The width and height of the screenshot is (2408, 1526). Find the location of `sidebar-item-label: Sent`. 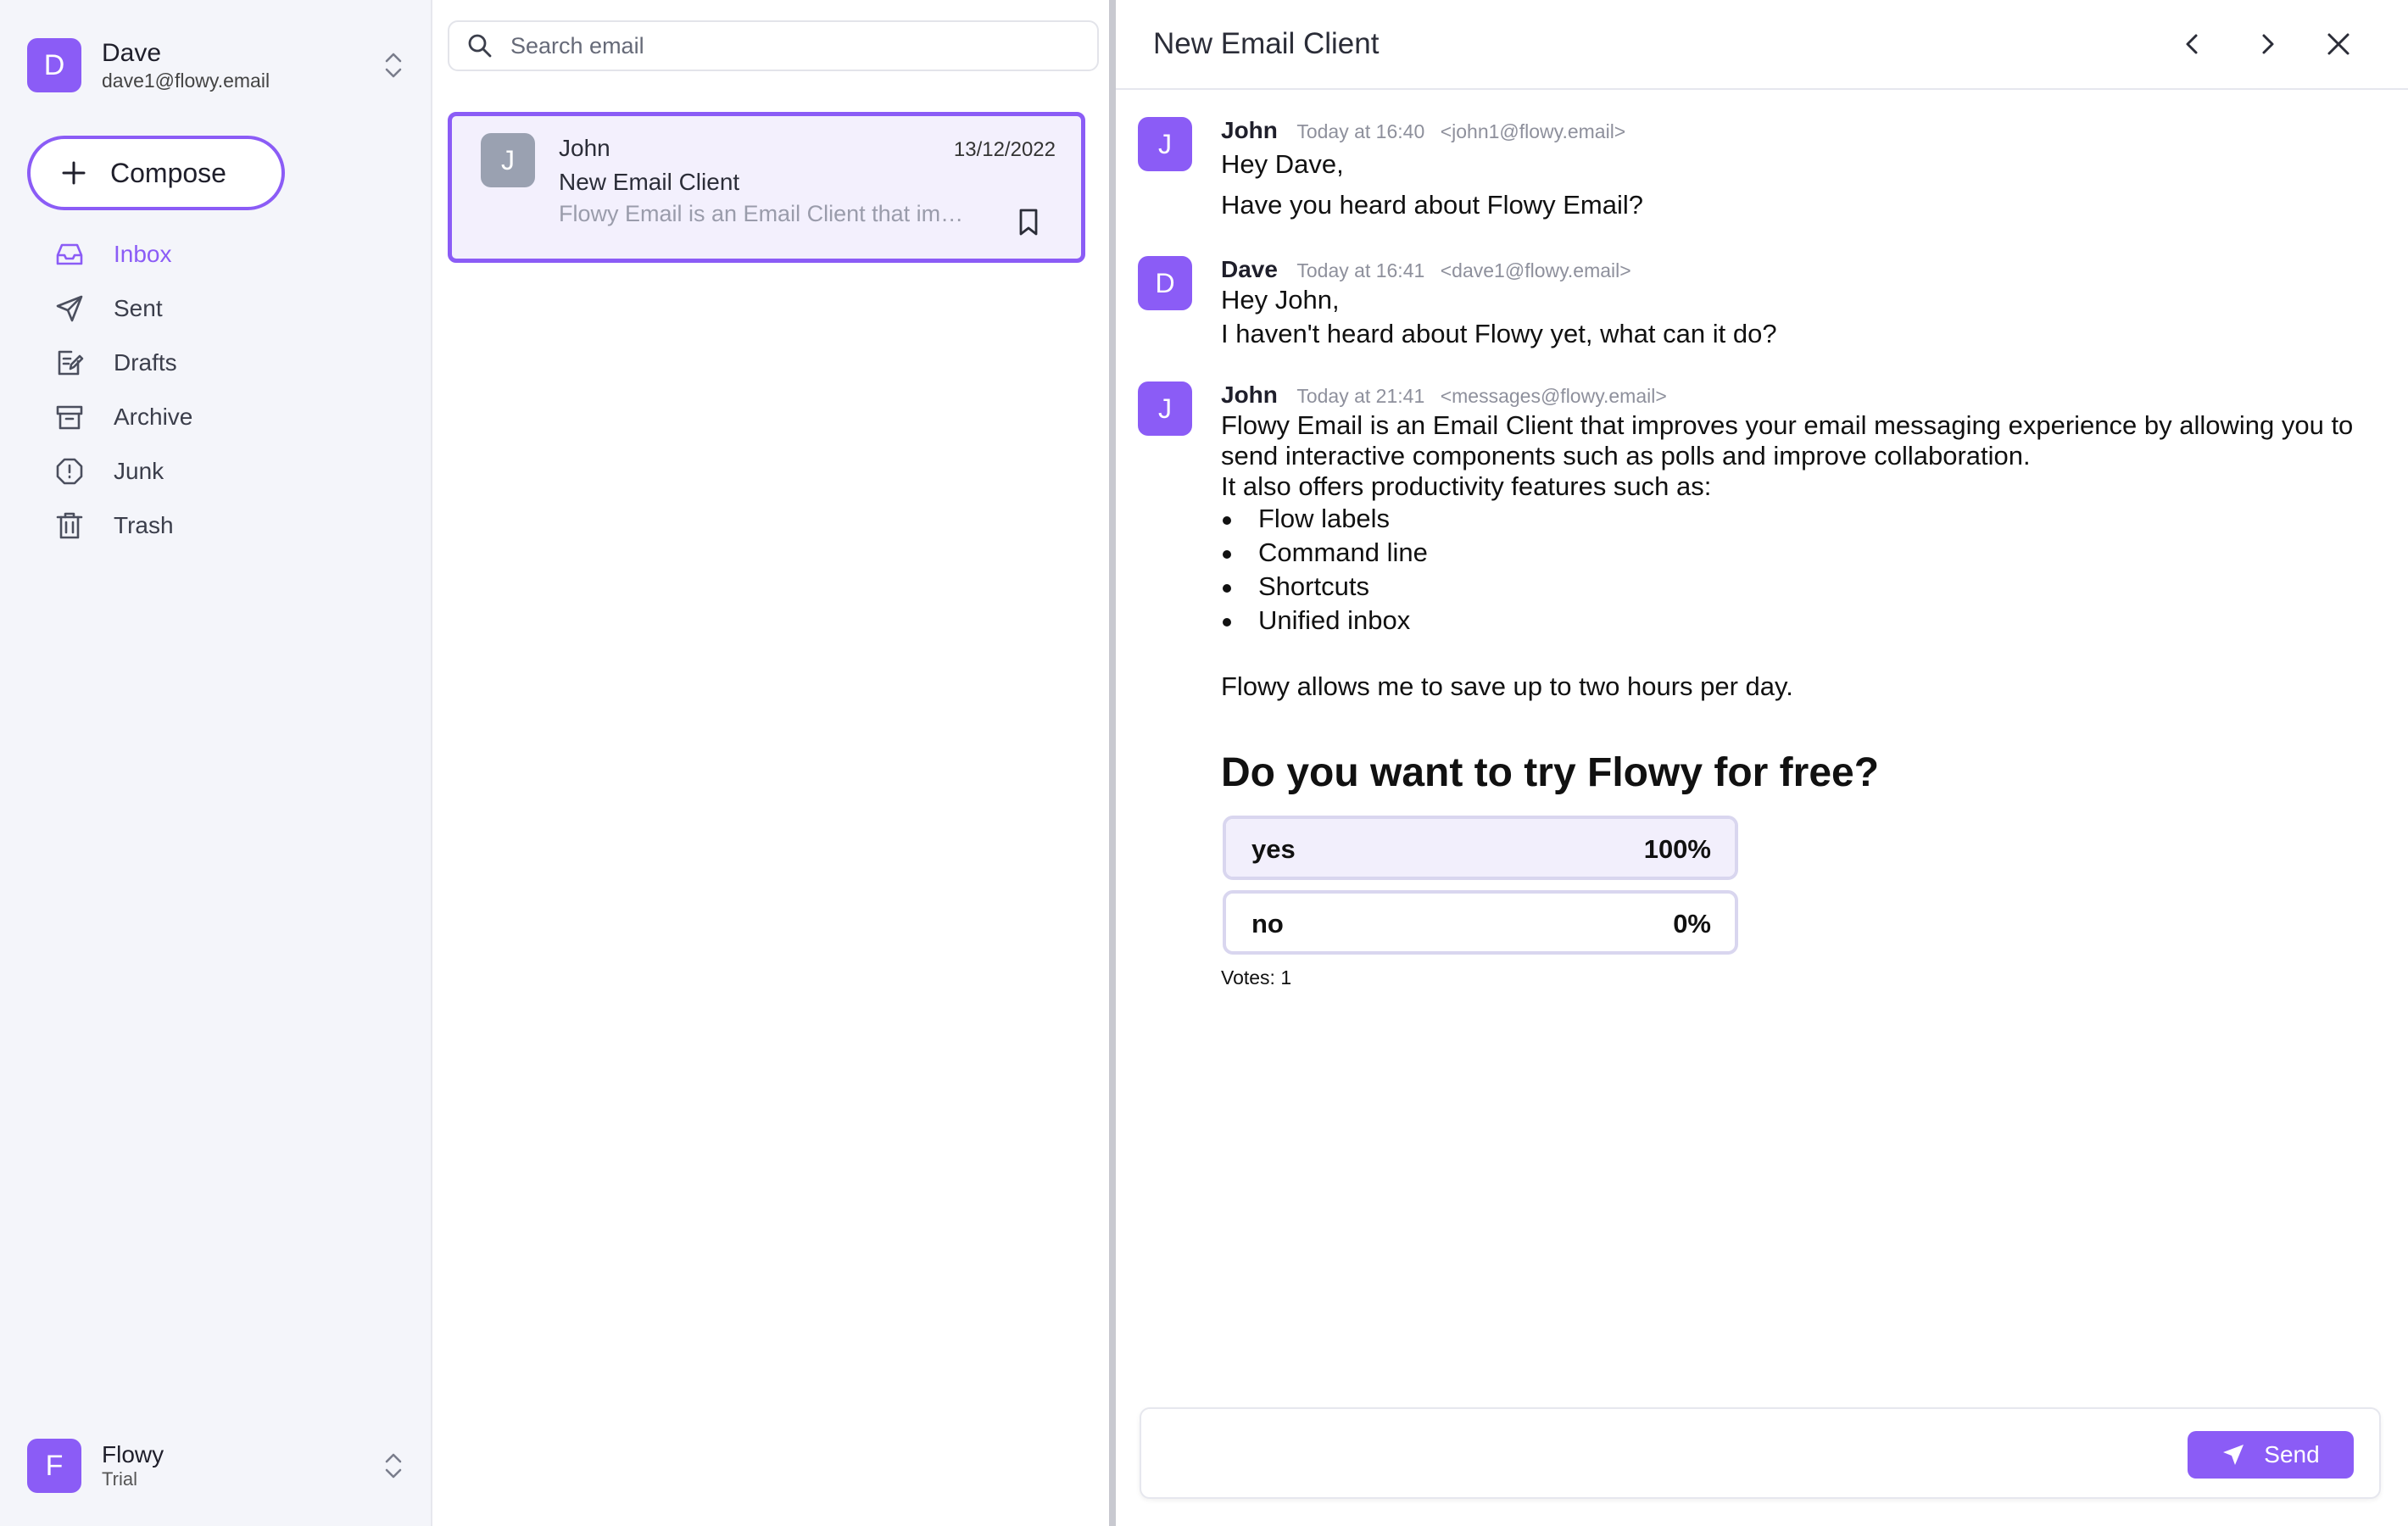

sidebar-item-label: Sent is located at coordinates (138, 308).